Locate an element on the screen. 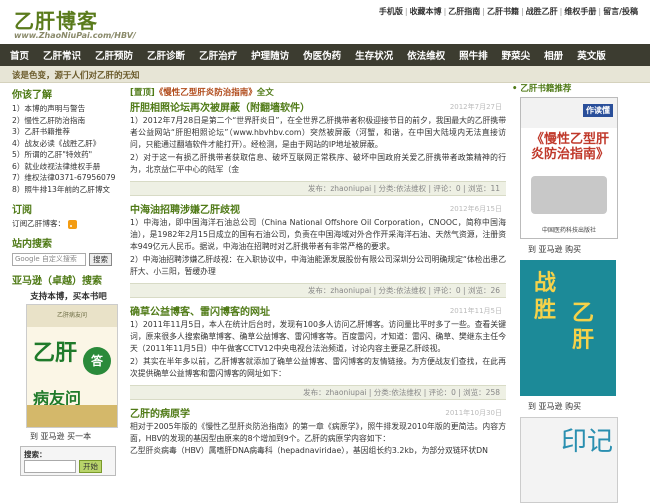 The width and height of the screenshot is (650, 503). buy-link: 到 亚马逊 买一本 is located at coordinates (77, 436).